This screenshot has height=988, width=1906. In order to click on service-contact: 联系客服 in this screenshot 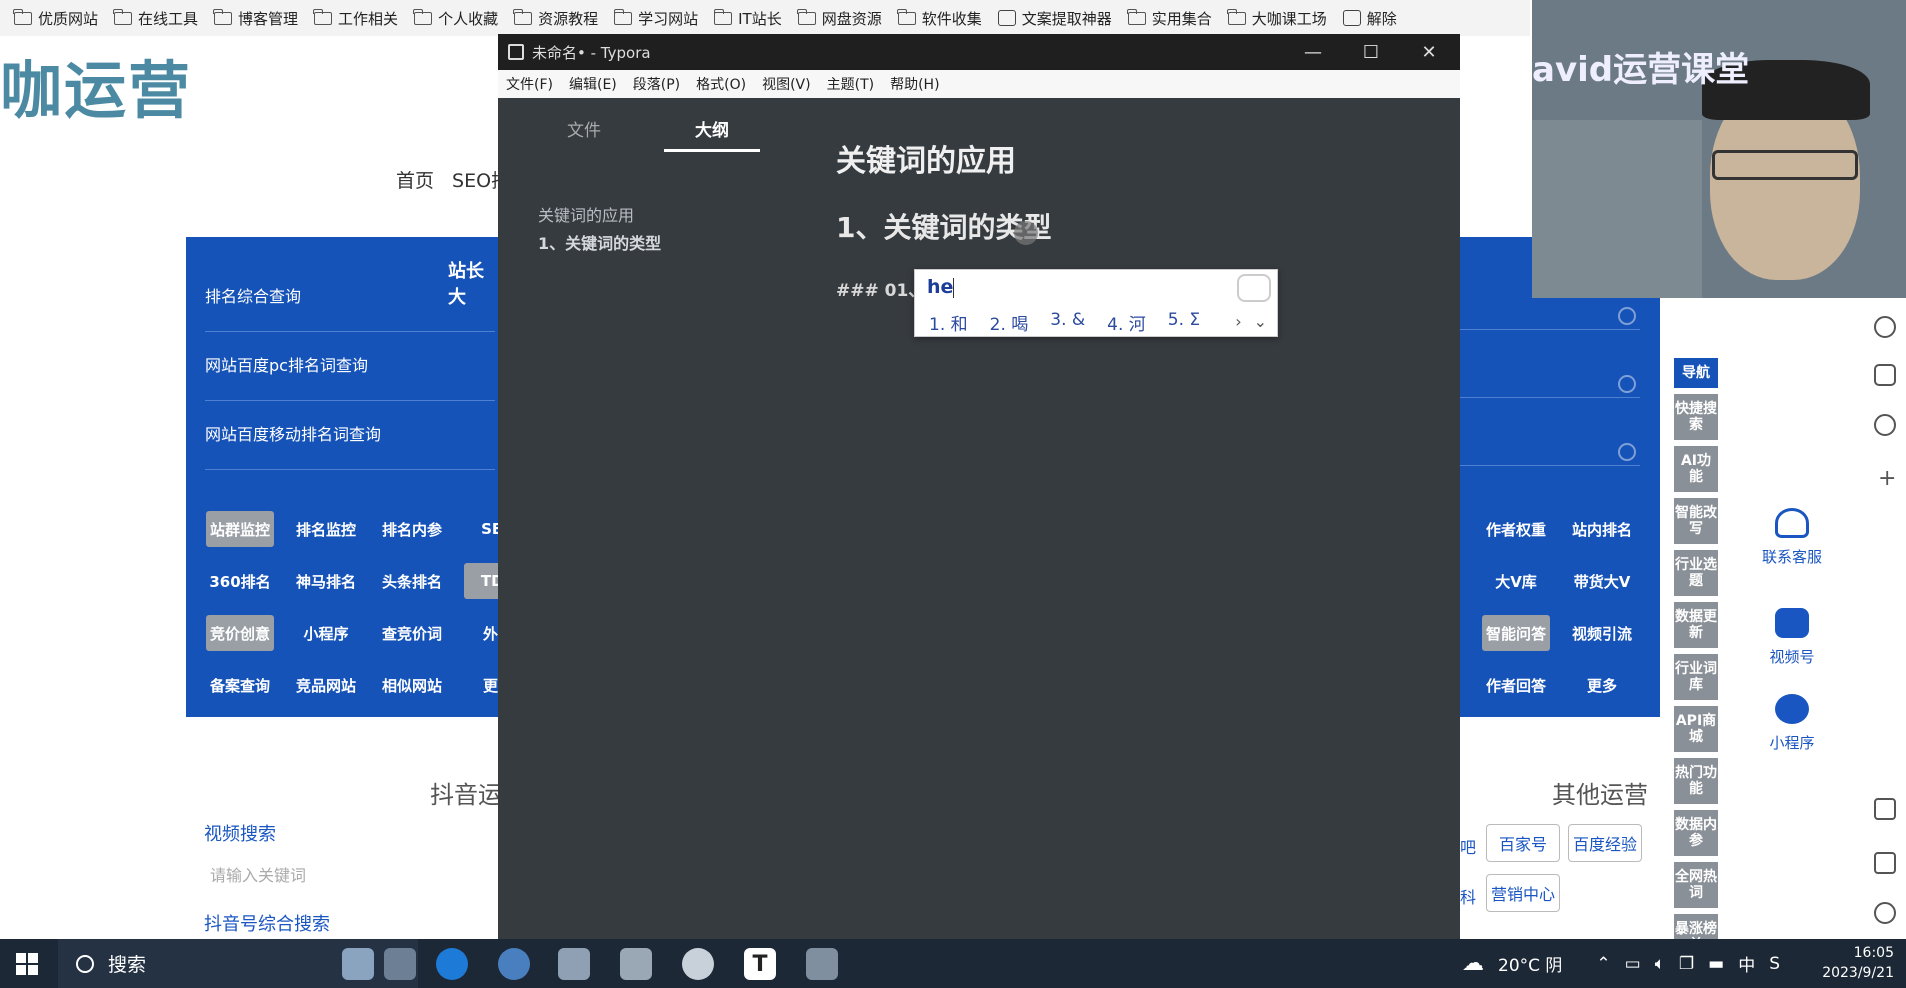, I will do `click(1792, 537)`.